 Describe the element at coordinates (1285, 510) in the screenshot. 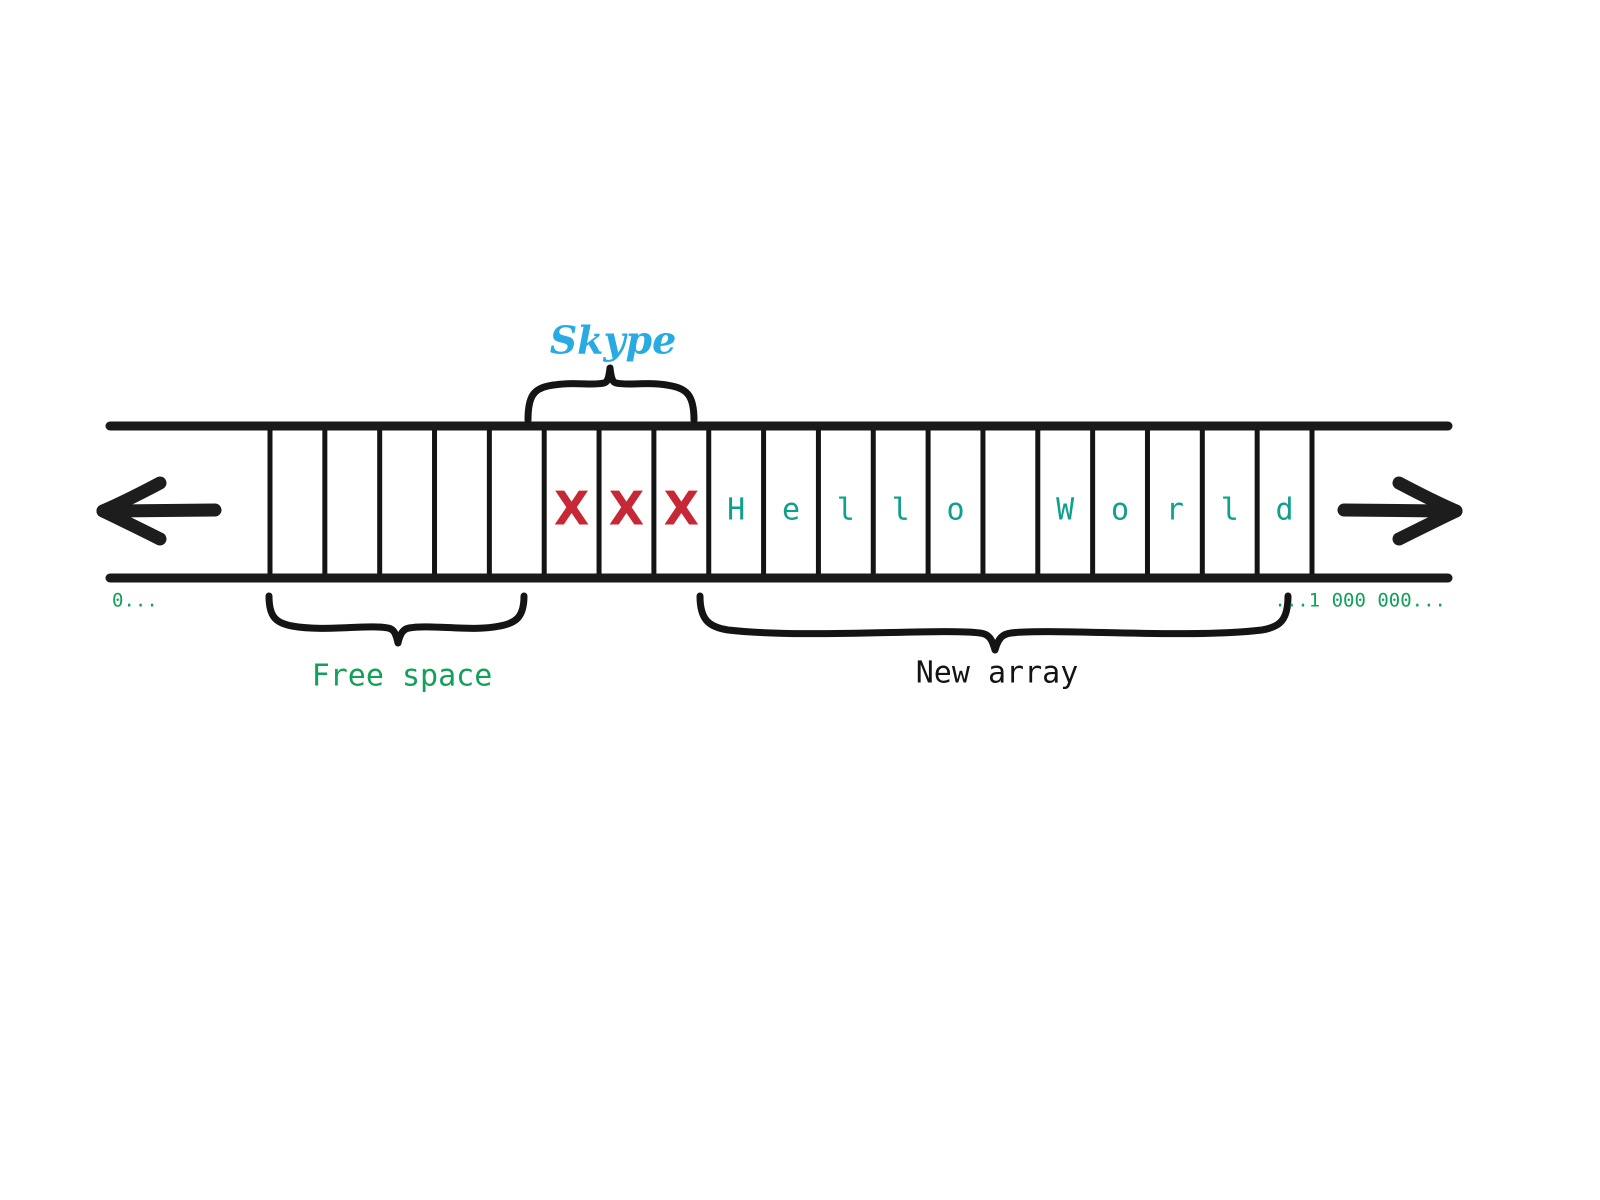

I see `memory-cell-18: d` at that location.